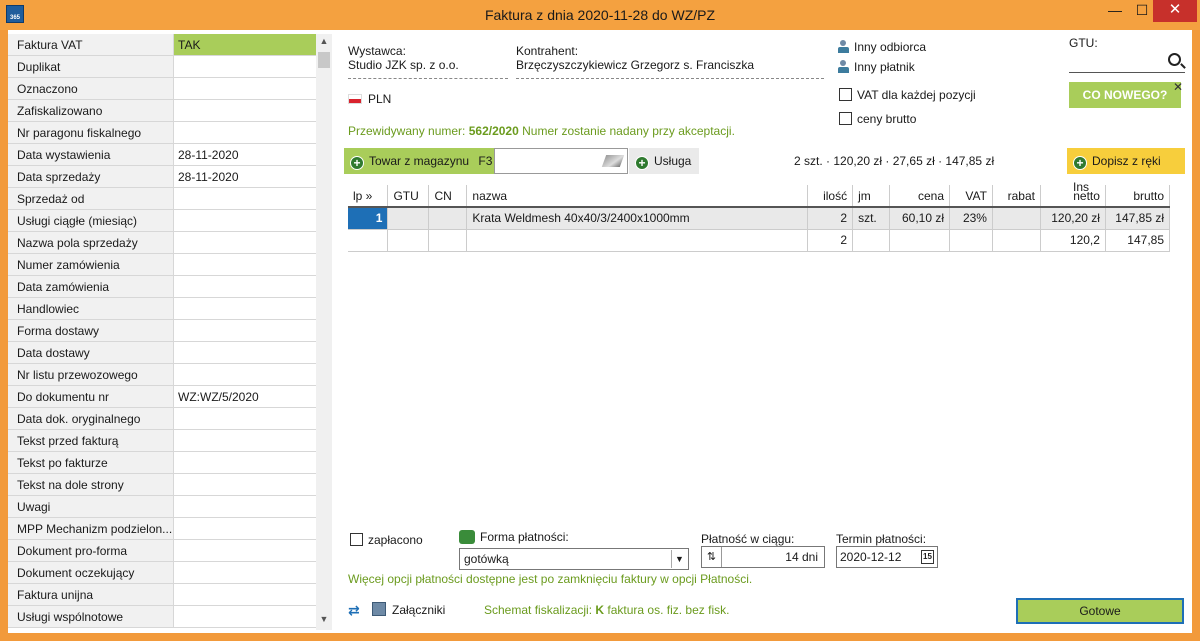 This screenshot has height=641, width=1200. I want to click on property-row: Oznaczono, so click(162, 89).